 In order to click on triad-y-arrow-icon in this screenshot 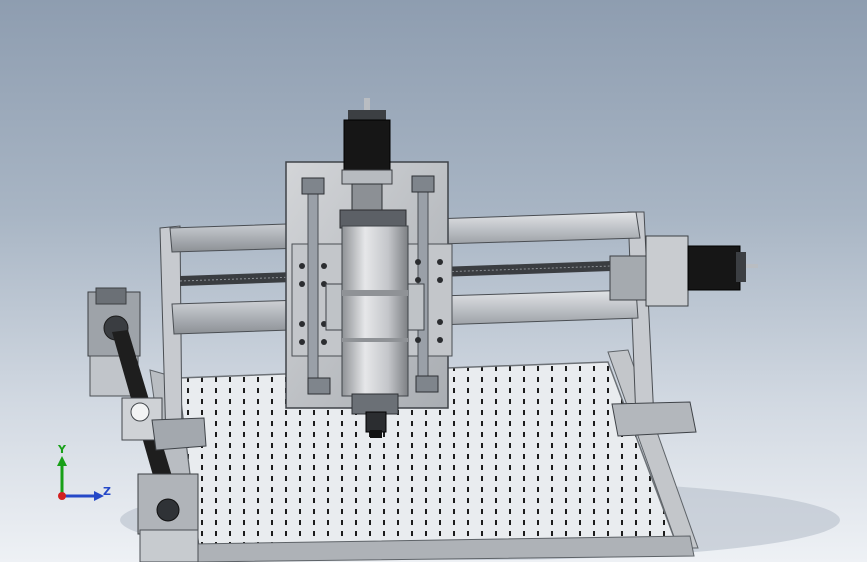, I will do `click(62, 461)`.